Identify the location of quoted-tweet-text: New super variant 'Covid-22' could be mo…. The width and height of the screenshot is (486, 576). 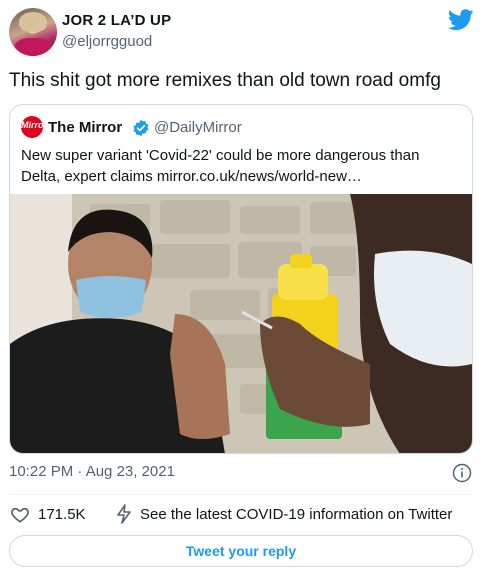
(220, 166).